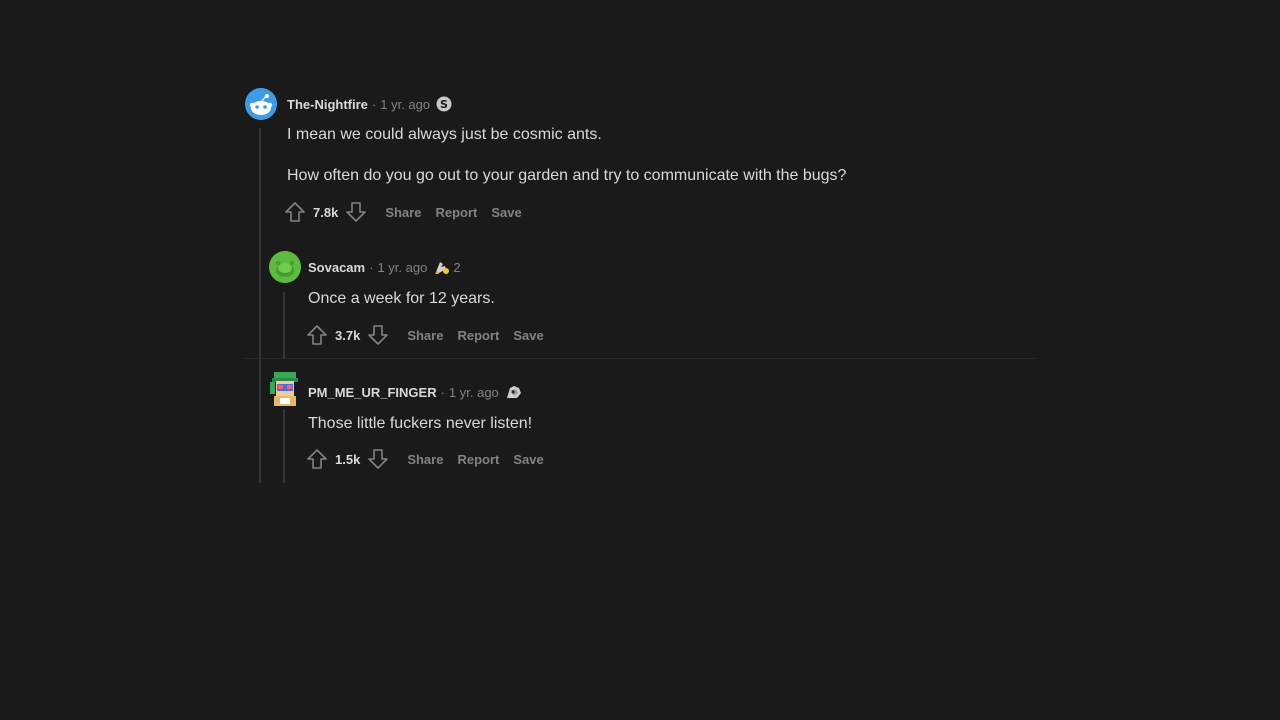 This screenshot has width=1280, height=720. I want to click on comment-actions: 7.8k Share Report Save, so click(402, 212).